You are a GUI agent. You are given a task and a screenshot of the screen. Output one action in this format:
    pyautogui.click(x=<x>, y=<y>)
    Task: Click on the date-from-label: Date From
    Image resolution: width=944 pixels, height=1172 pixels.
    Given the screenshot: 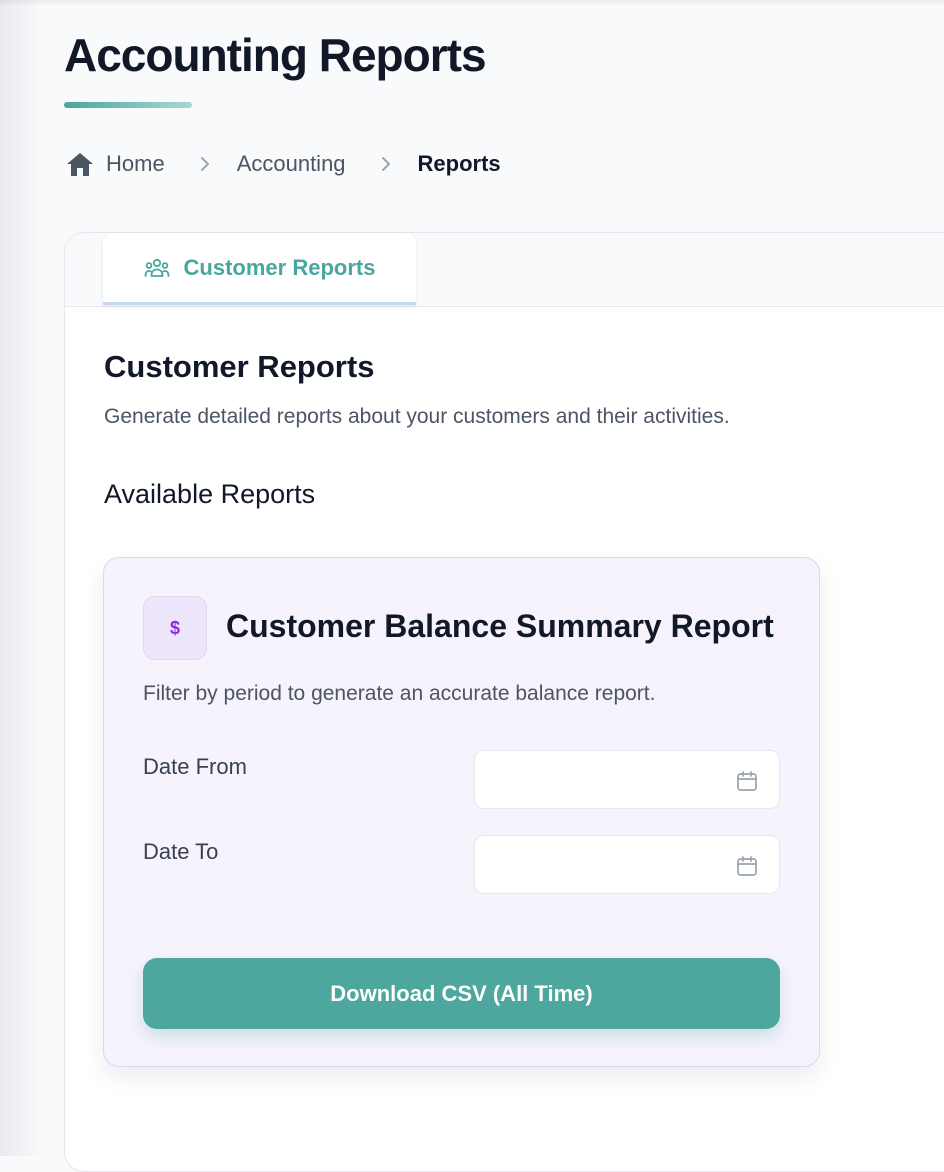 What is the action you would take?
    pyautogui.click(x=195, y=766)
    